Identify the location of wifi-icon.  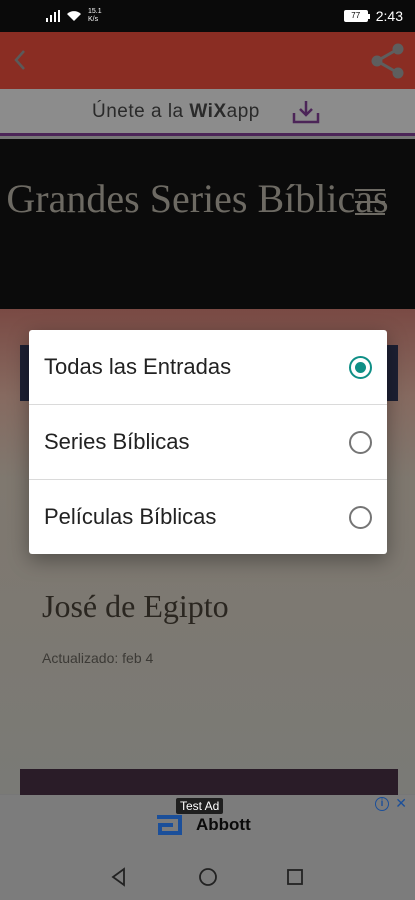
(74, 16).